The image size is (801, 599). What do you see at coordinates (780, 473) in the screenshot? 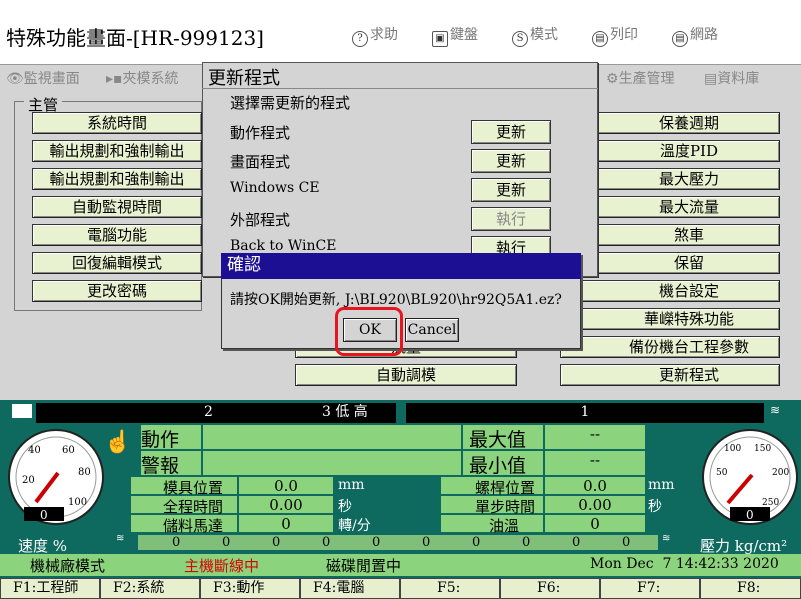
I see `gauge-tick: 200` at bounding box center [780, 473].